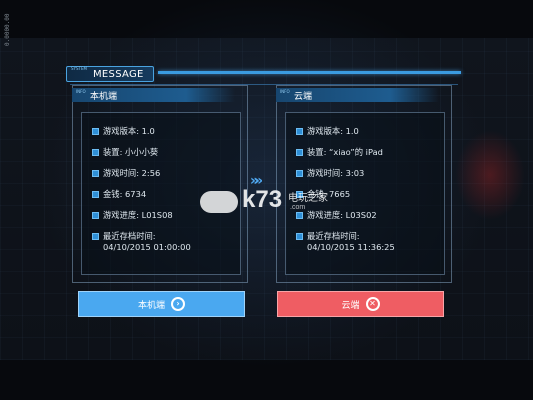 Image resolution: width=533 pixels, height=400 pixels. Describe the element at coordinates (309, 72) in the screenshot. I see `header-accent-line` at that location.